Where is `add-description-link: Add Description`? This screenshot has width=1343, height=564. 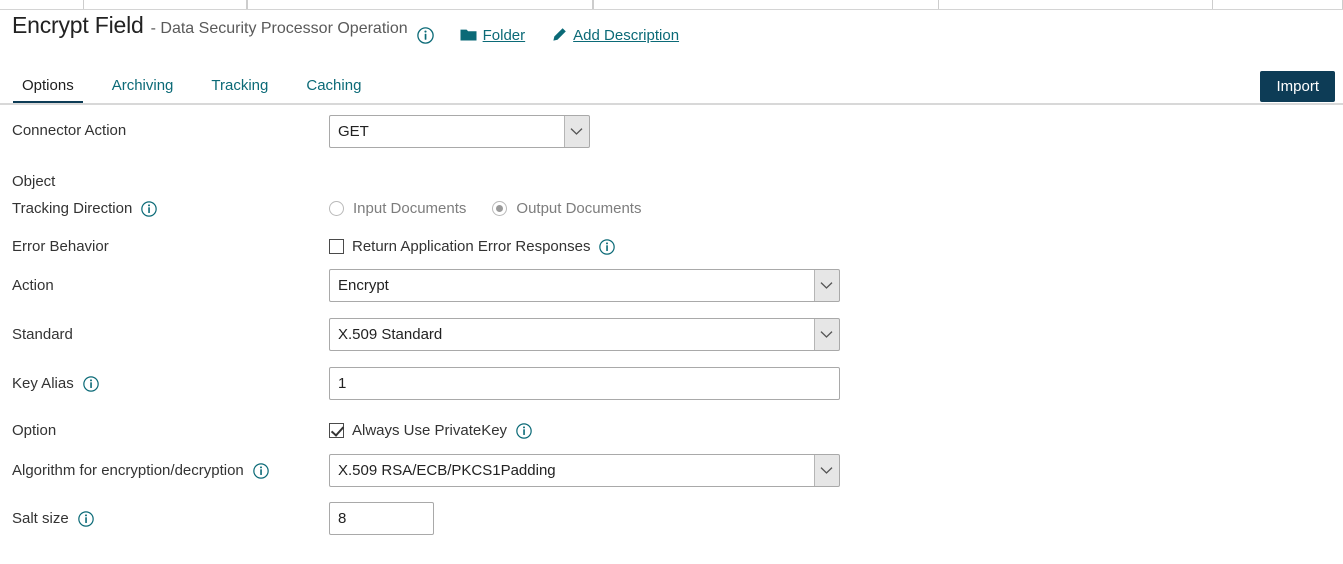 add-description-link: Add Description is located at coordinates (615, 35).